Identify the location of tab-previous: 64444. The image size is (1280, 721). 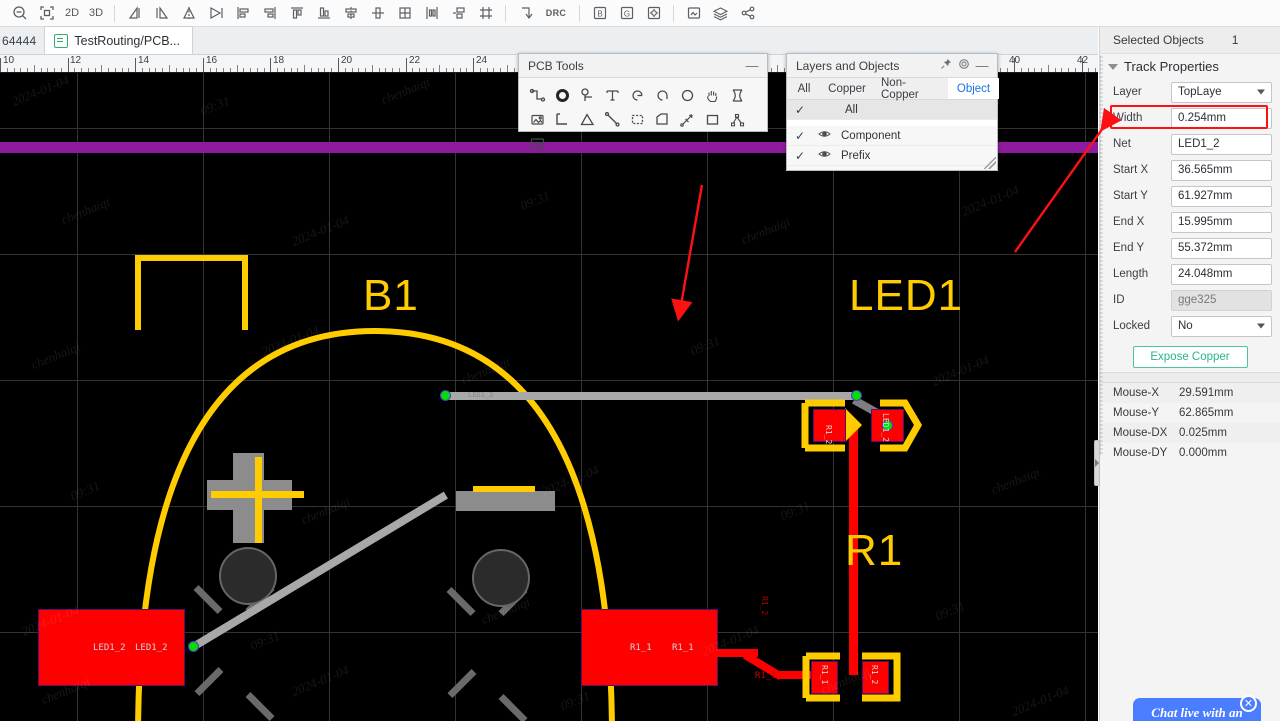
(22, 44).